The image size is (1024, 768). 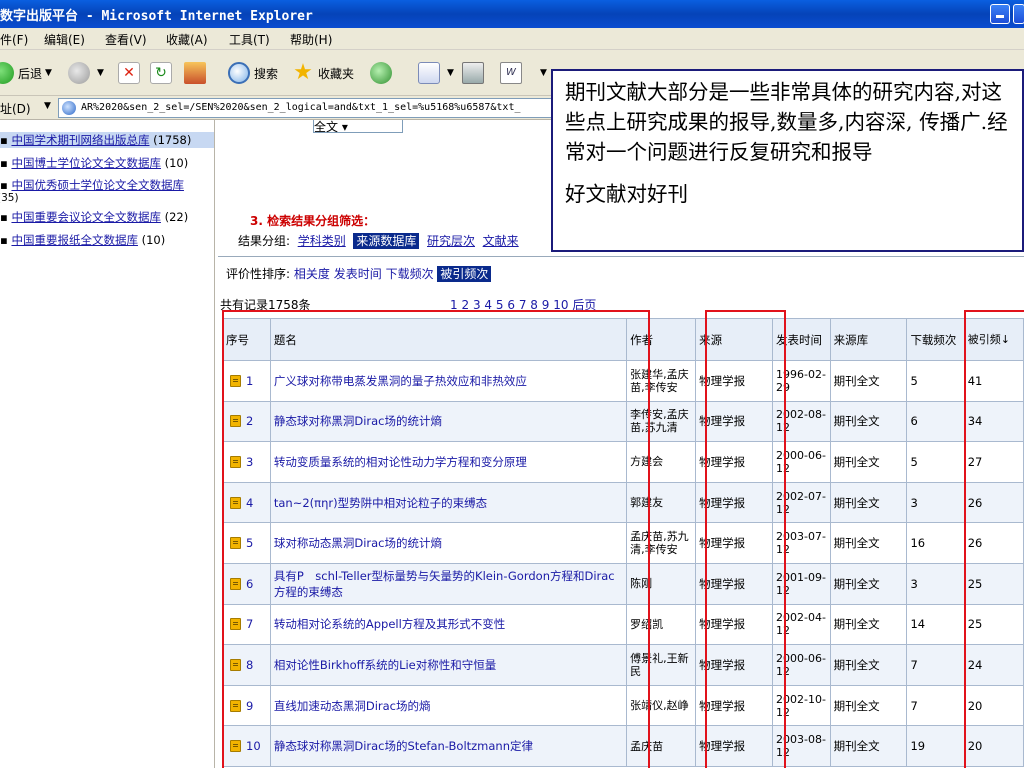 I want to click on menu-help: 帮助(H), so click(x=311, y=39).